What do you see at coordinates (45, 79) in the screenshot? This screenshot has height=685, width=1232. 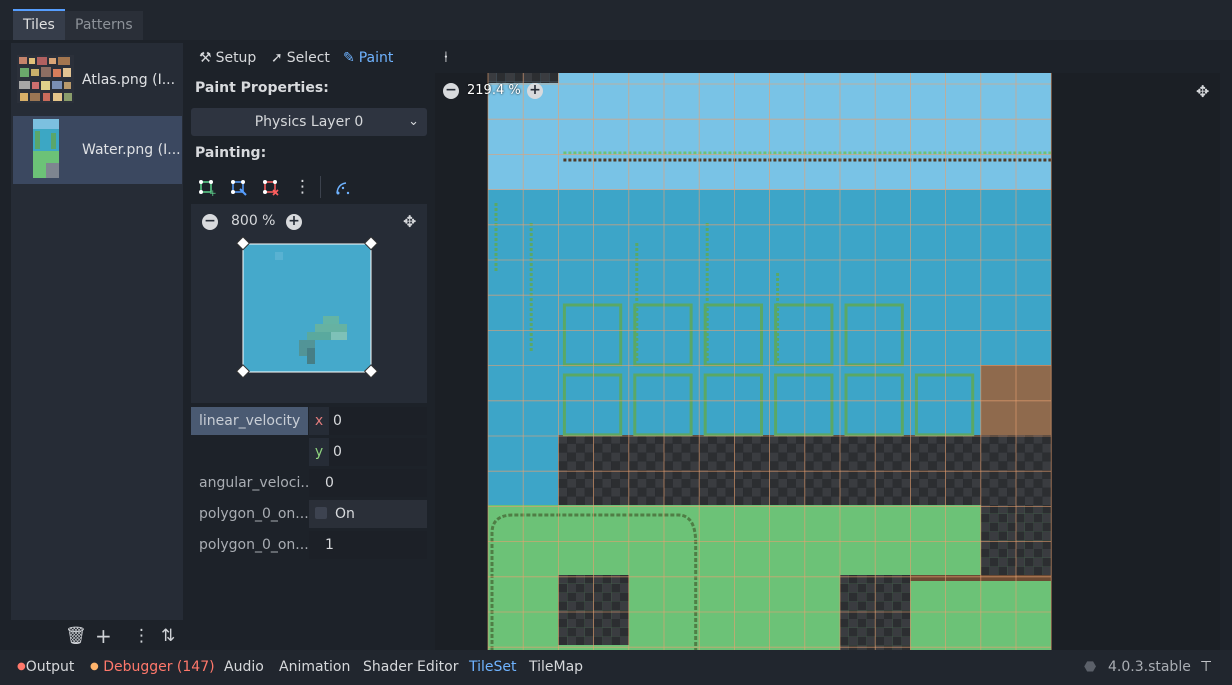 I see `atlas-thumbnail` at bounding box center [45, 79].